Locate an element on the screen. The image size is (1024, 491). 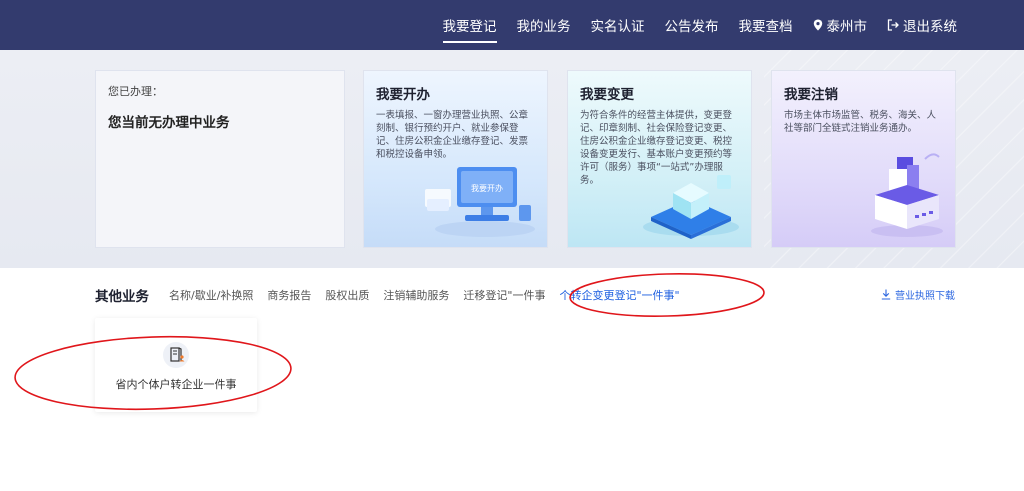
service-change-title: 我要变更 is located at coordinates (607, 95).